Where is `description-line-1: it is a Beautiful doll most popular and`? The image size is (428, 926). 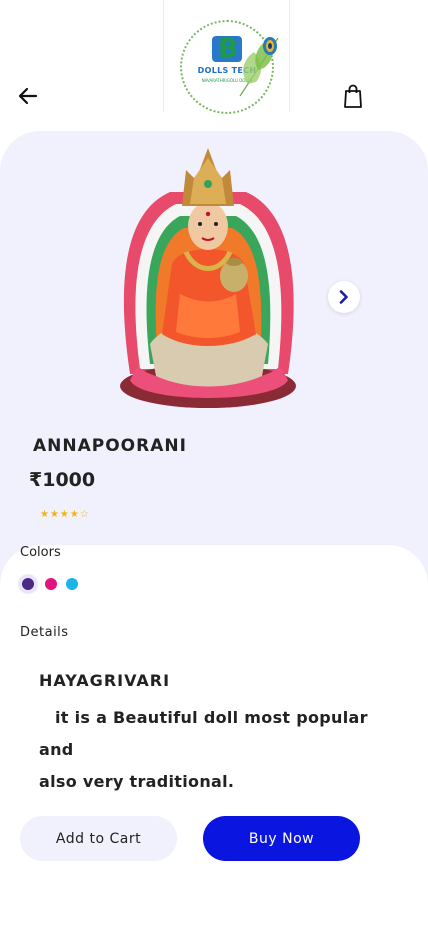
description-line-1: it is a Beautiful doll most popular and is located at coordinates (203, 733).